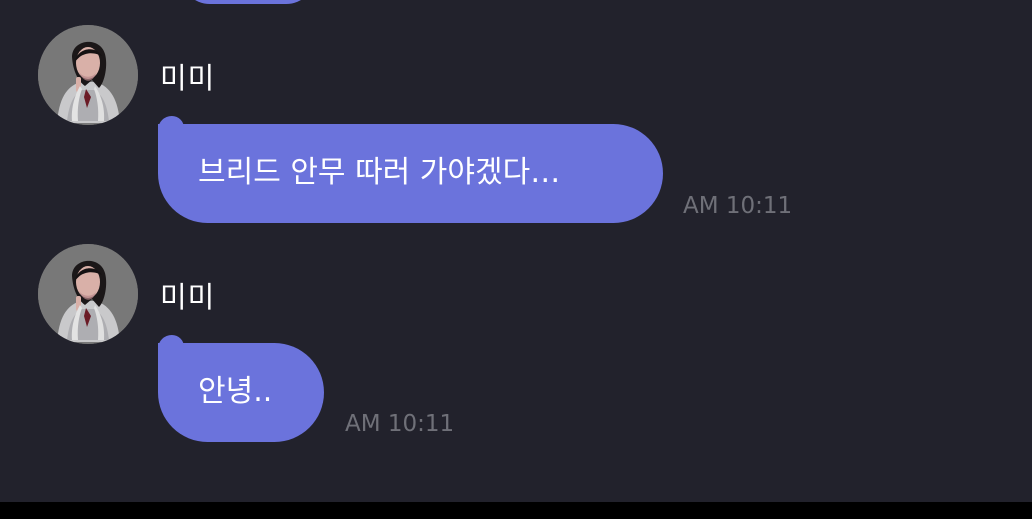  I want to click on previous-message-bubble-partial, so click(248, 2).